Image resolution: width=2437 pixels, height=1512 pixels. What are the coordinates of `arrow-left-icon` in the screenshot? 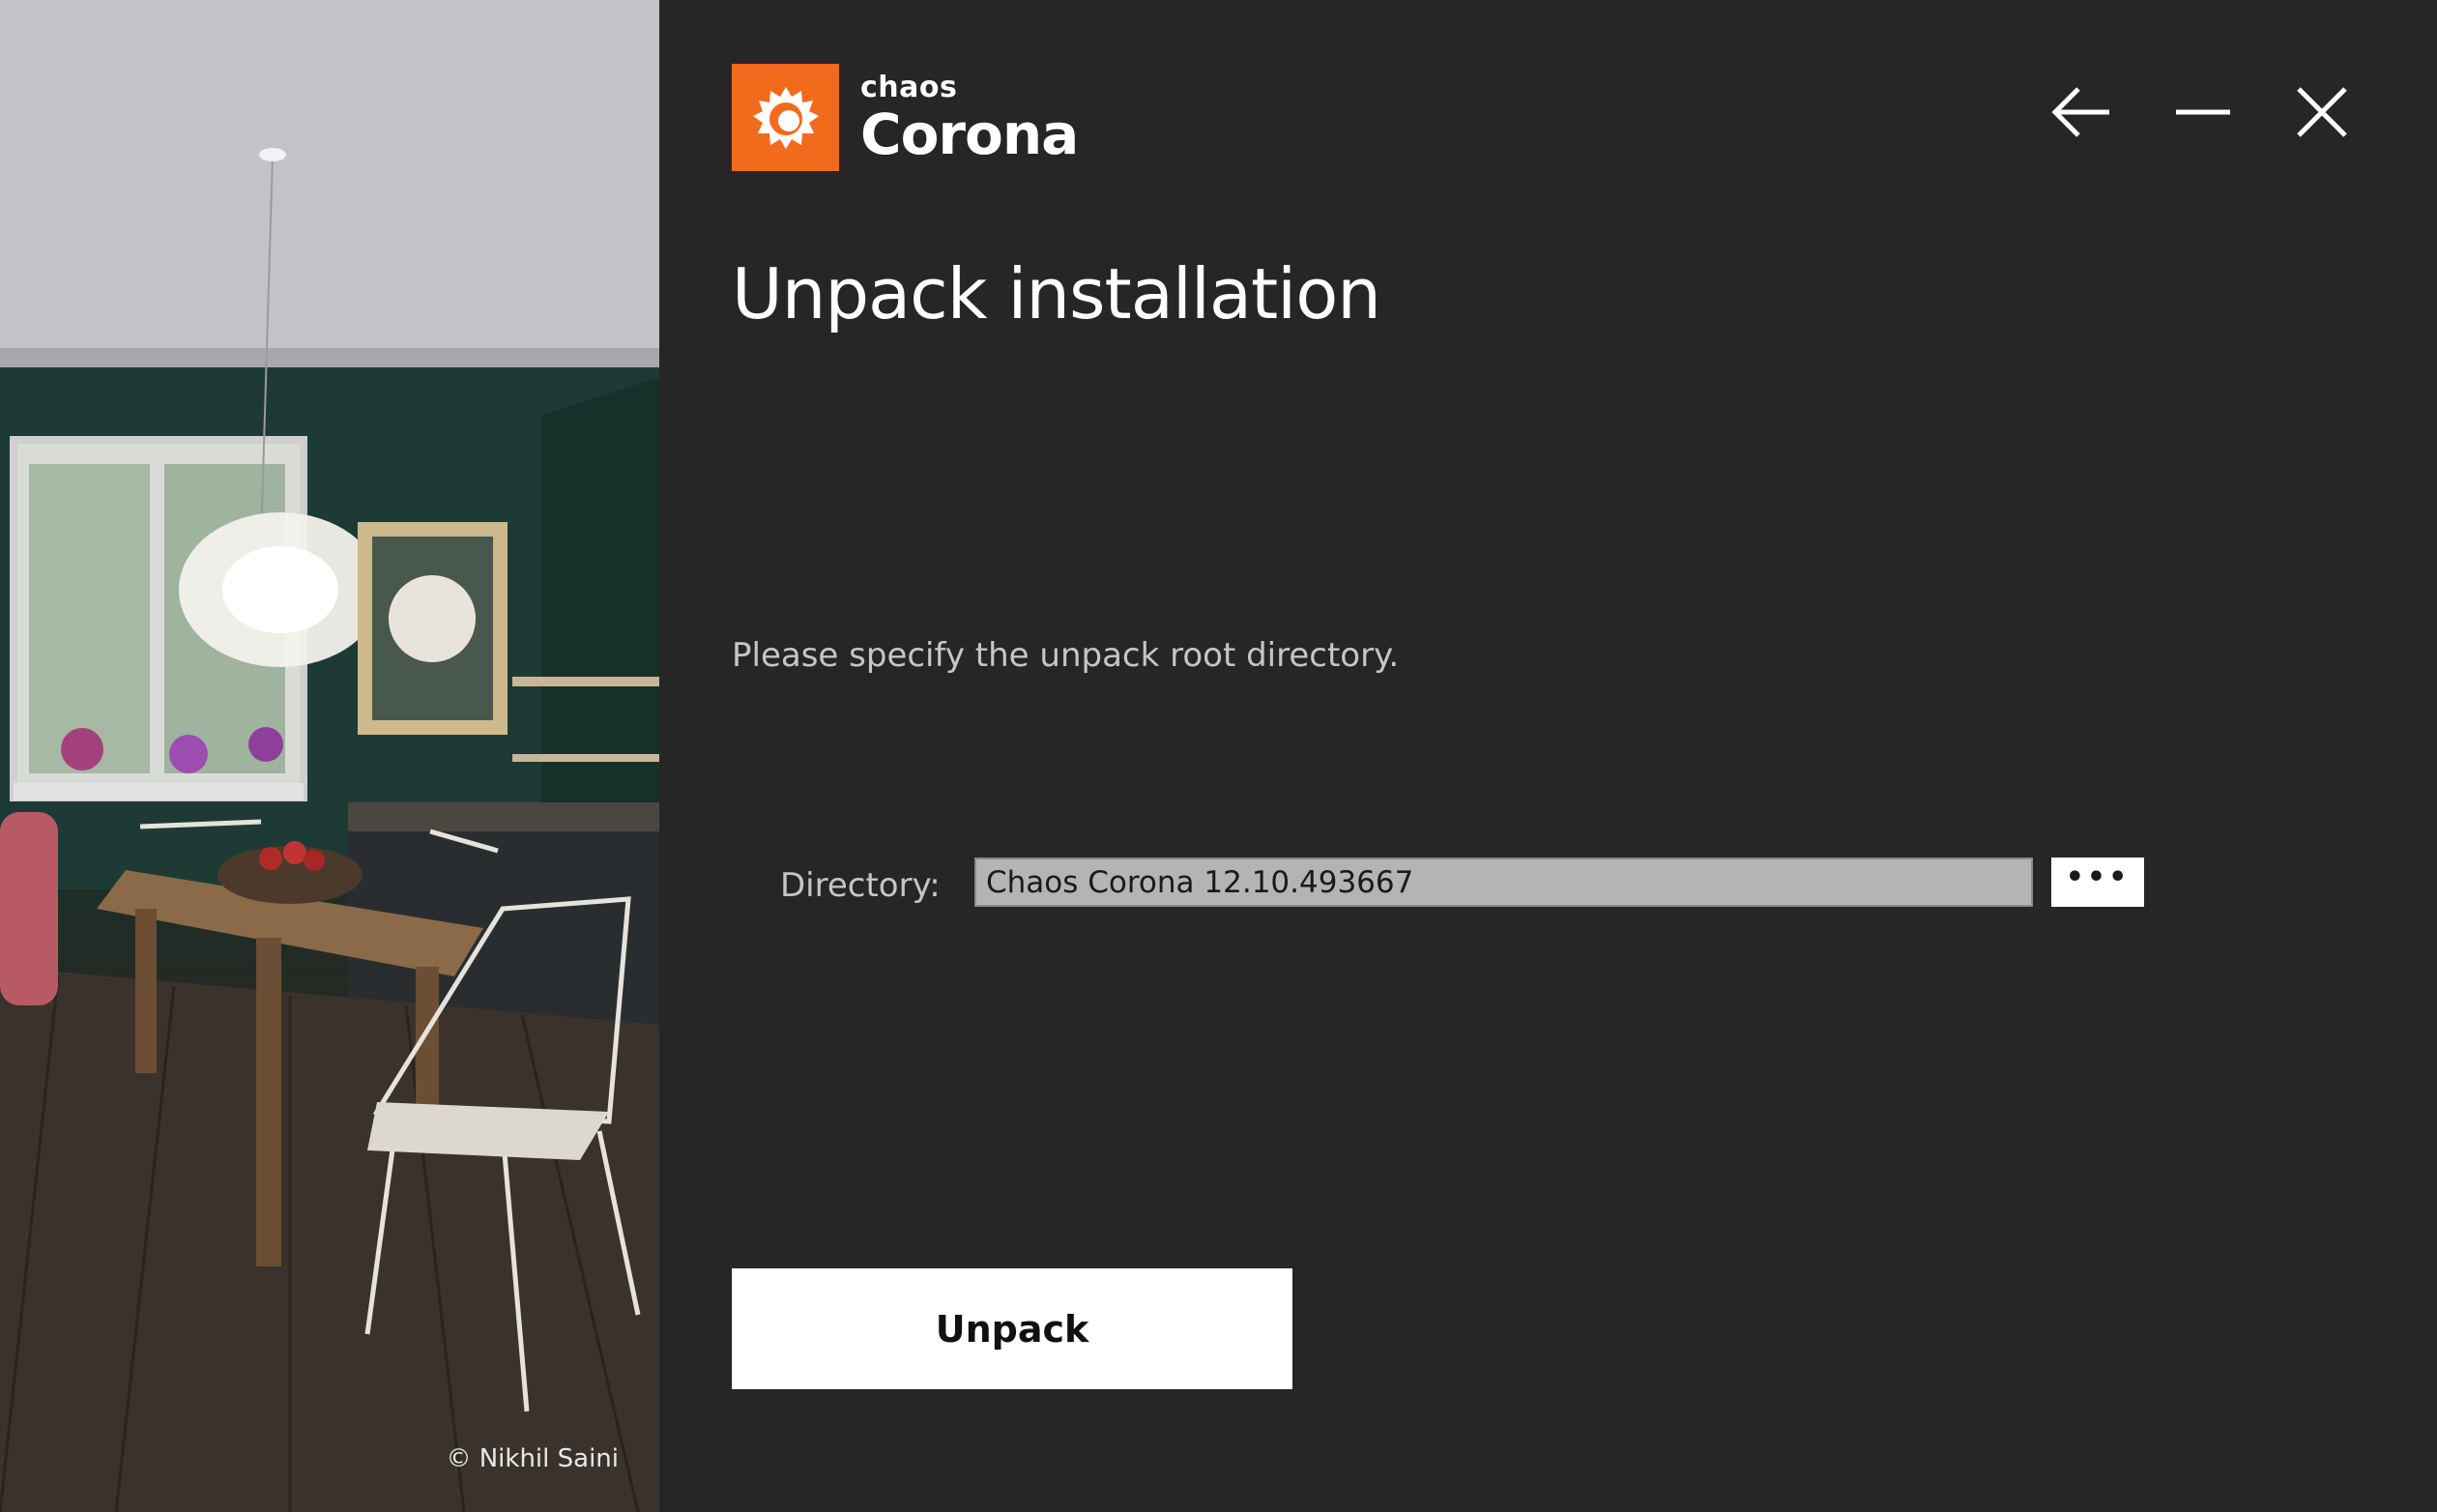 It's located at (2080, 112).